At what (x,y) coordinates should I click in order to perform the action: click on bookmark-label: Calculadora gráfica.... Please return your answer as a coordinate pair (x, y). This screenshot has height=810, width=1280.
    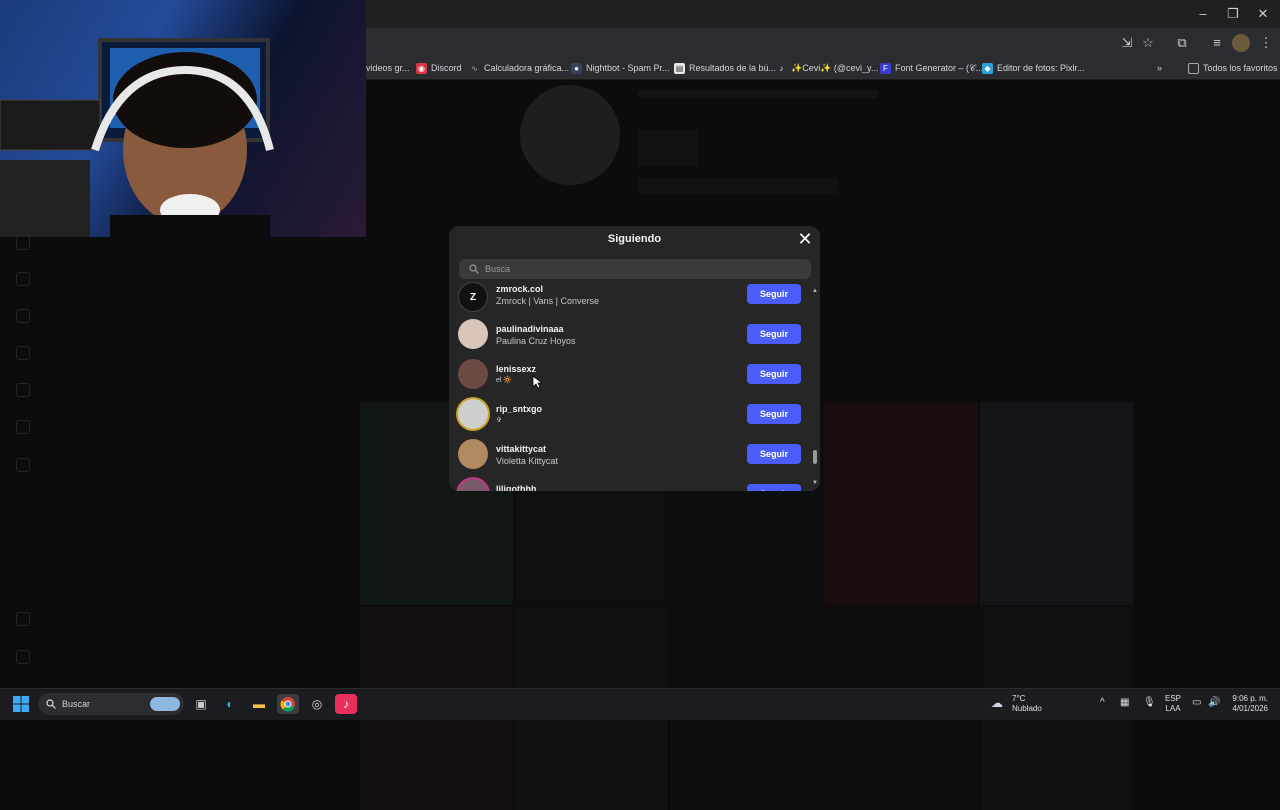
    Looking at the image, I should click on (527, 68).